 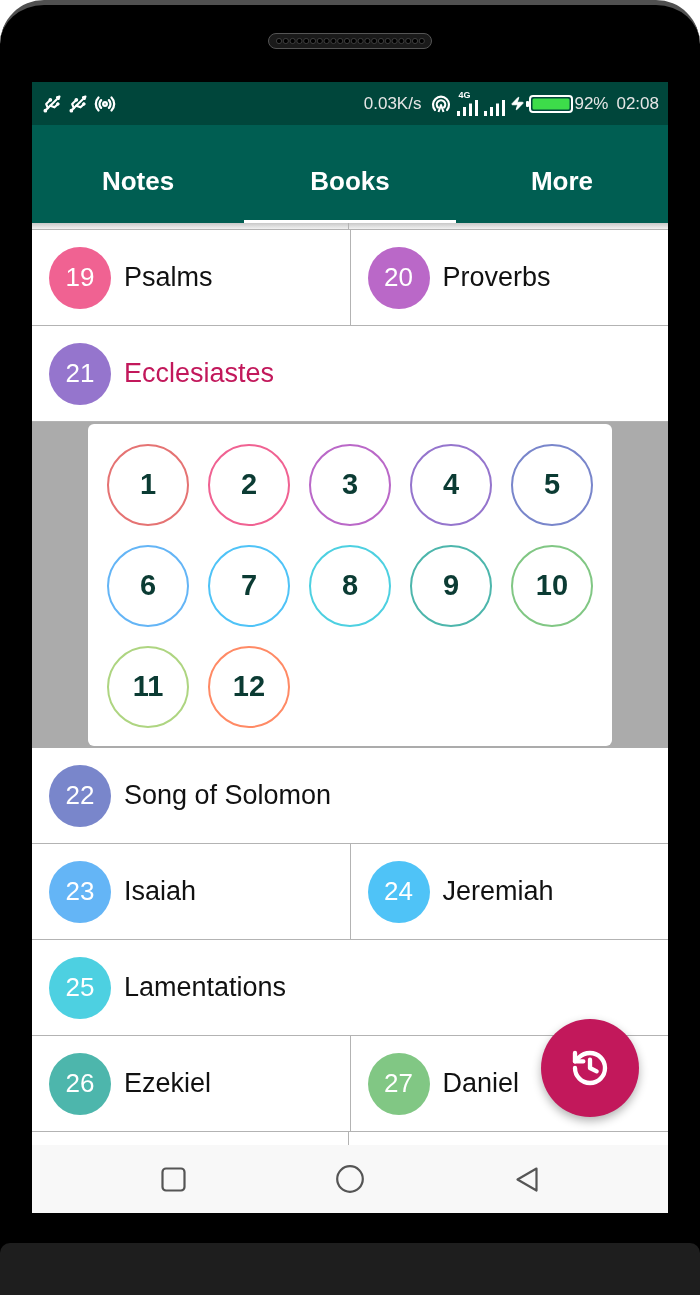 I want to click on book-number-badge: 21, so click(x=80, y=373).